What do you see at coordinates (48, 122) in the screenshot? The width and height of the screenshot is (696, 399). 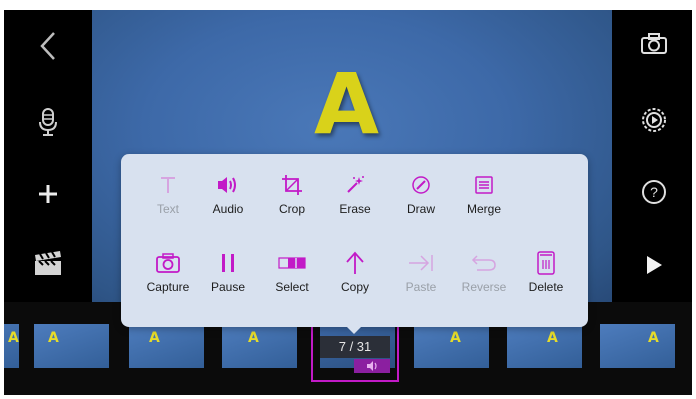 I see `microphone-icon` at bounding box center [48, 122].